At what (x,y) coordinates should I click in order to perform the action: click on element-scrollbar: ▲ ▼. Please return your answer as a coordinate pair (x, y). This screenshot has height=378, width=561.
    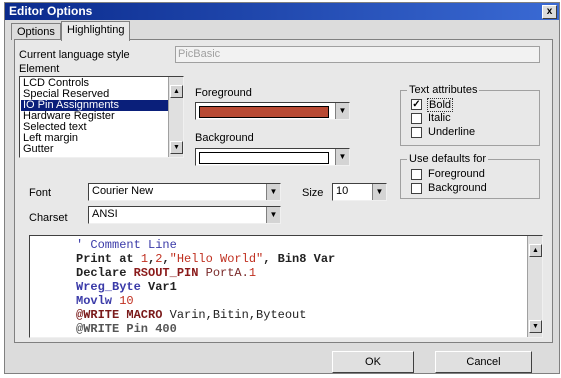
    Looking at the image, I should click on (175, 117).